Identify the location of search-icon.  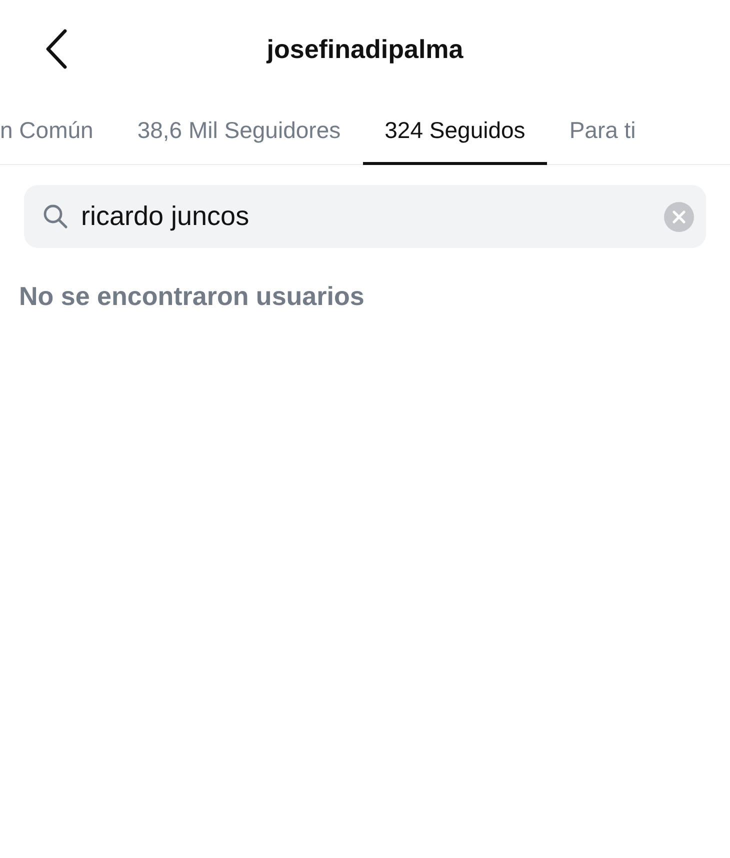
(55, 216).